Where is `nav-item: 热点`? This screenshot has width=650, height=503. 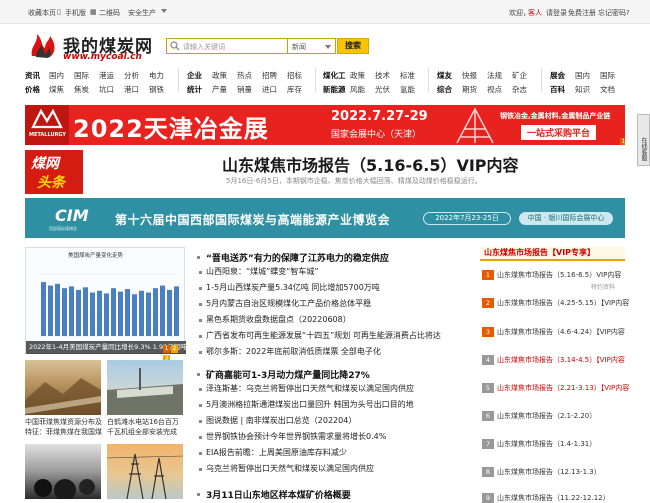 nav-item: 热点 is located at coordinates (244, 75).